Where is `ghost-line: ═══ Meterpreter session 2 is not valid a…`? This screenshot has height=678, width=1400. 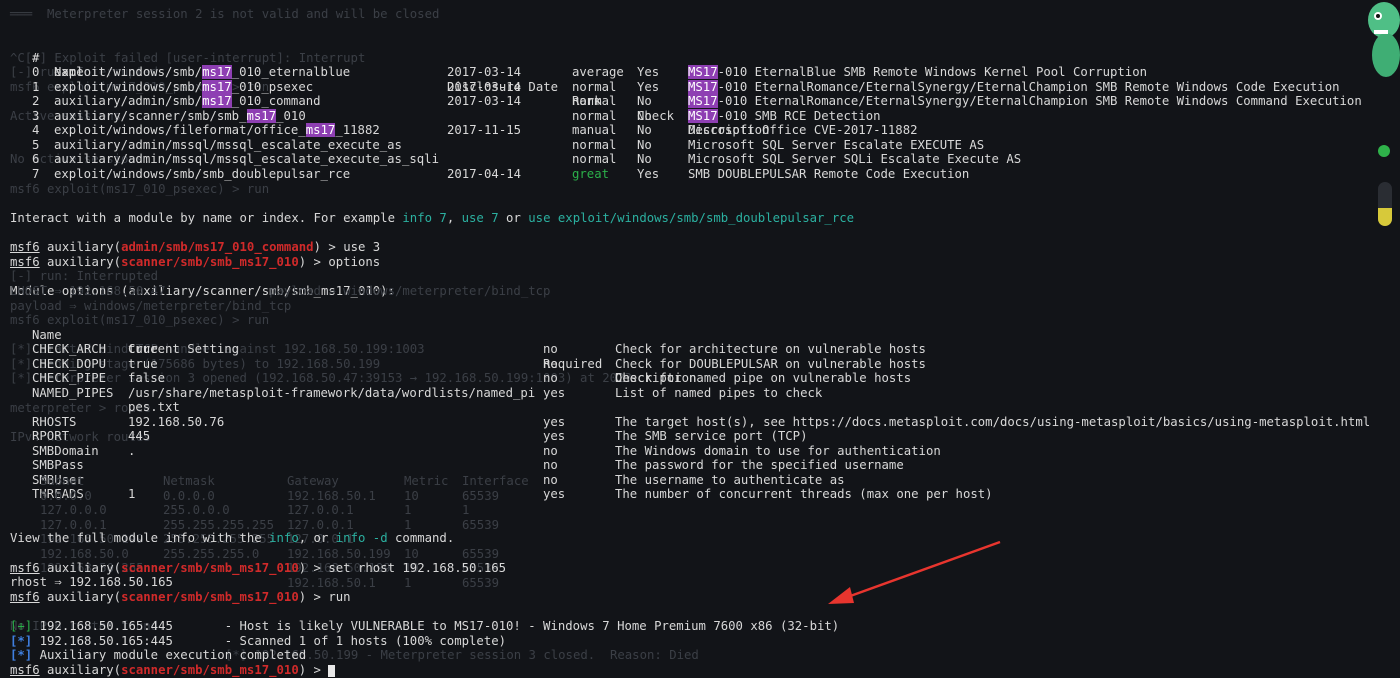
ghost-line: ═══ Meterpreter session 2 is not valid a… is located at coordinates (225, 14).